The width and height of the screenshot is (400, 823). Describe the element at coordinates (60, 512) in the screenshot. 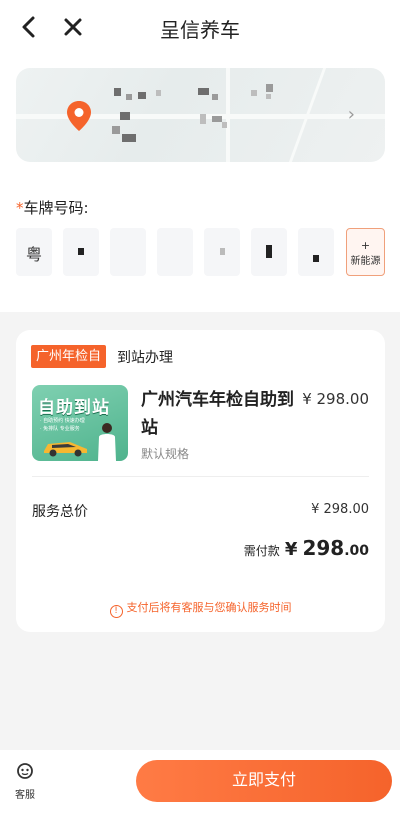

I see `total-label: 服务总价` at that location.